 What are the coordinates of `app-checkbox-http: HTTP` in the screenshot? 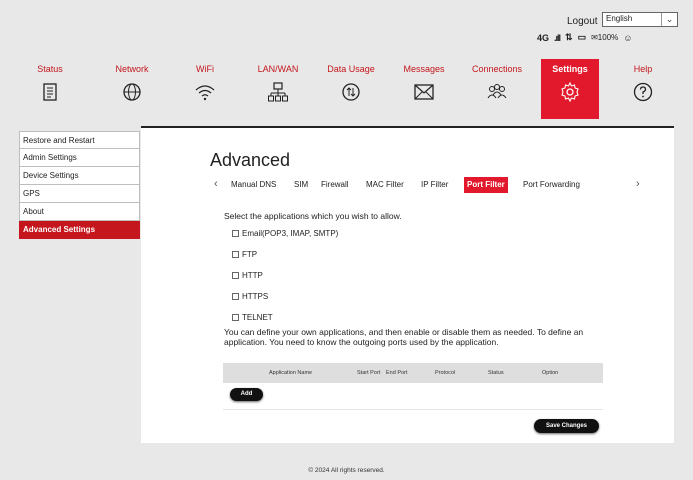 It's located at (247, 275).